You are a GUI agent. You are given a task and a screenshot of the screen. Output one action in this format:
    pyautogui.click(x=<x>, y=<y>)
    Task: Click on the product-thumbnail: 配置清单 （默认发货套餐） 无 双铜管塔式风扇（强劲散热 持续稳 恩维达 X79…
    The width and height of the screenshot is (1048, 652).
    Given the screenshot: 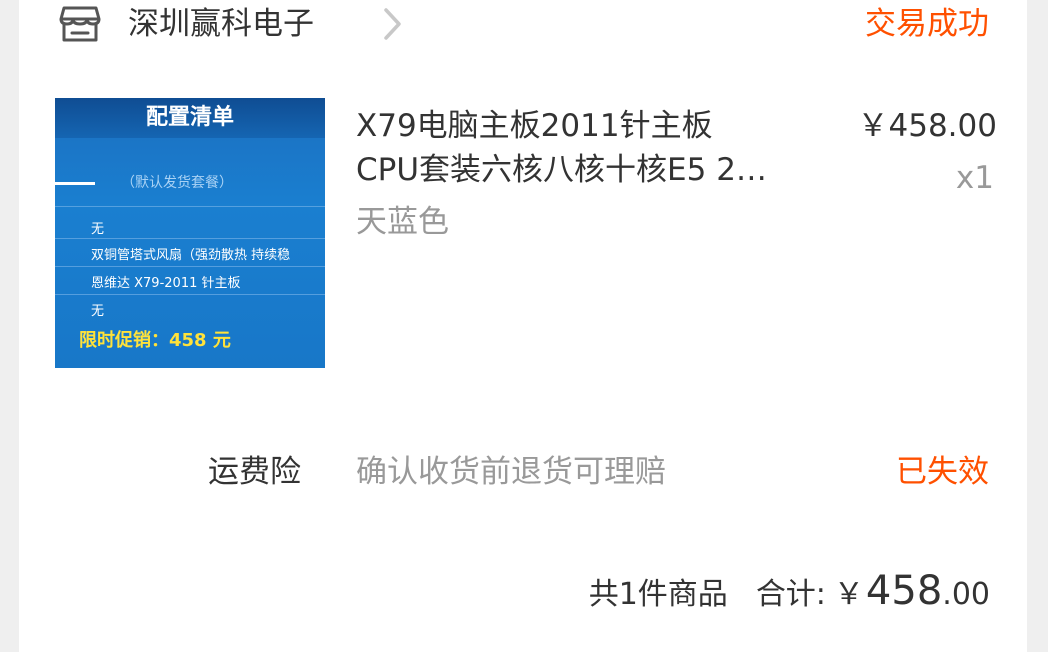 What is the action you would take?
    pyautogui.click(x=190, y=233)
    